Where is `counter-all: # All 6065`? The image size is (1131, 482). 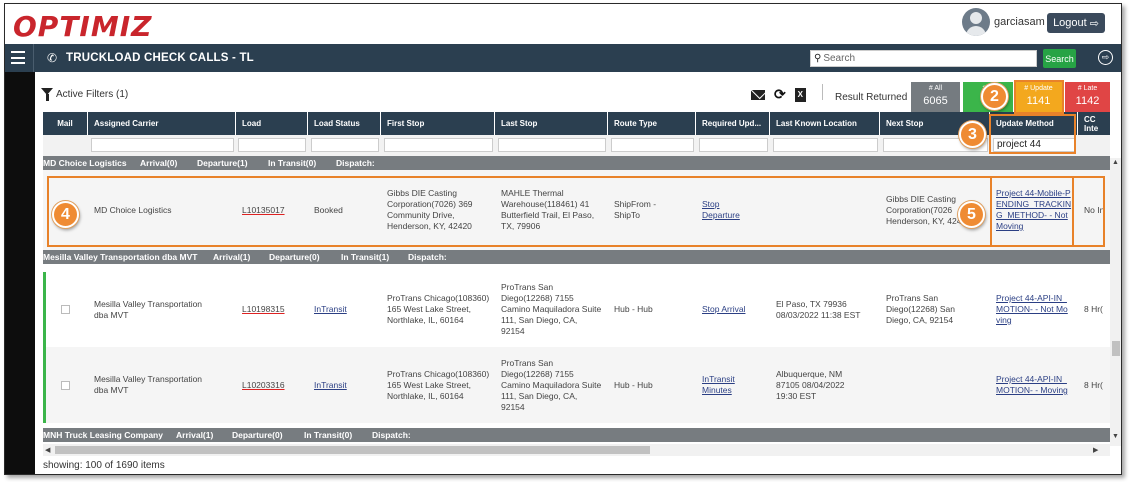
counter-all: # All 6065 is located at coordinates (935, 97).